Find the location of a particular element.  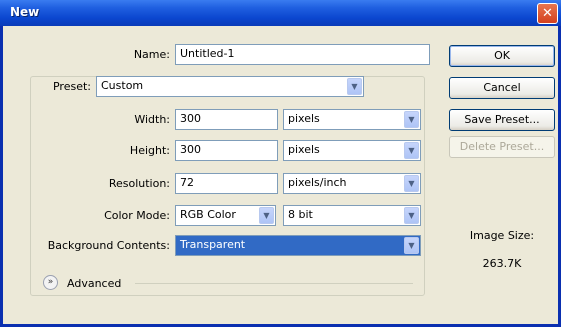

resolution-unit-select: pixels/inch ▼ is located at coordinates (352, 183).